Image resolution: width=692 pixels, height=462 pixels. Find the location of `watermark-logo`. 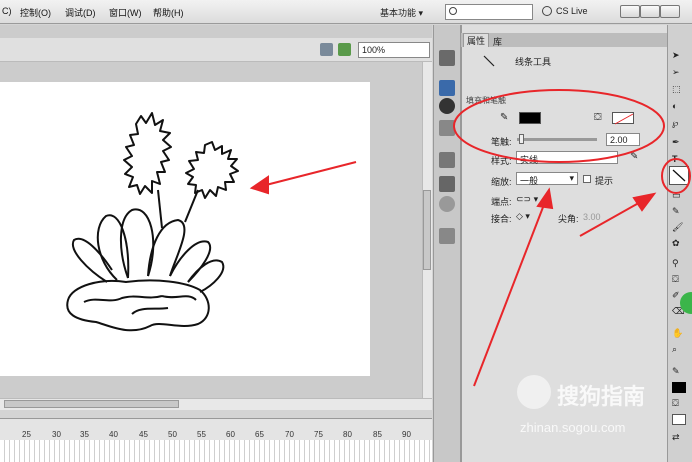

watermark-logo is located at coordinates (534, 392).